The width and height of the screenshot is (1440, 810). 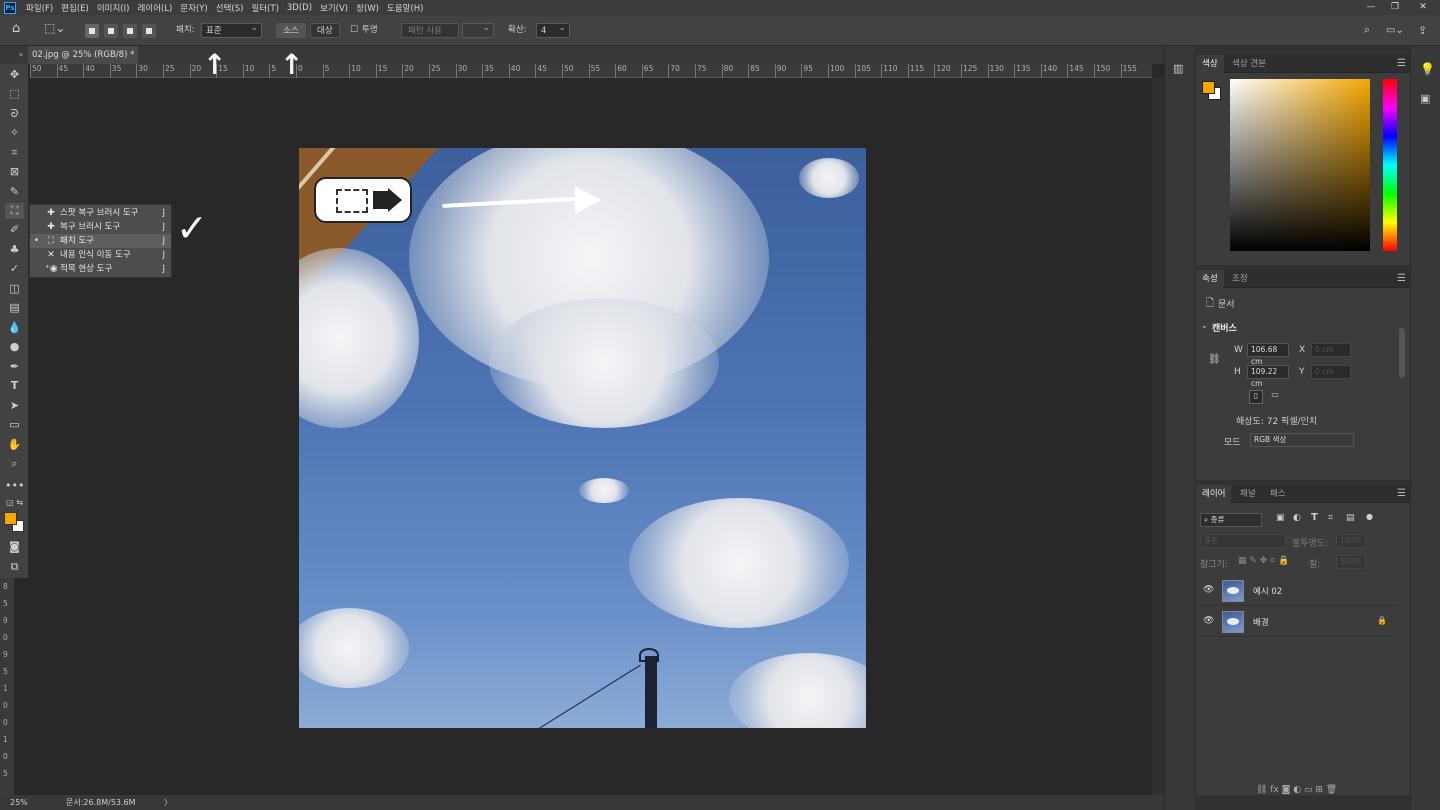 What do you see at coordinates (405, 8) in the screenshot?
I see `menu-help: 도움말(H)` at bounding box center [405, 8].